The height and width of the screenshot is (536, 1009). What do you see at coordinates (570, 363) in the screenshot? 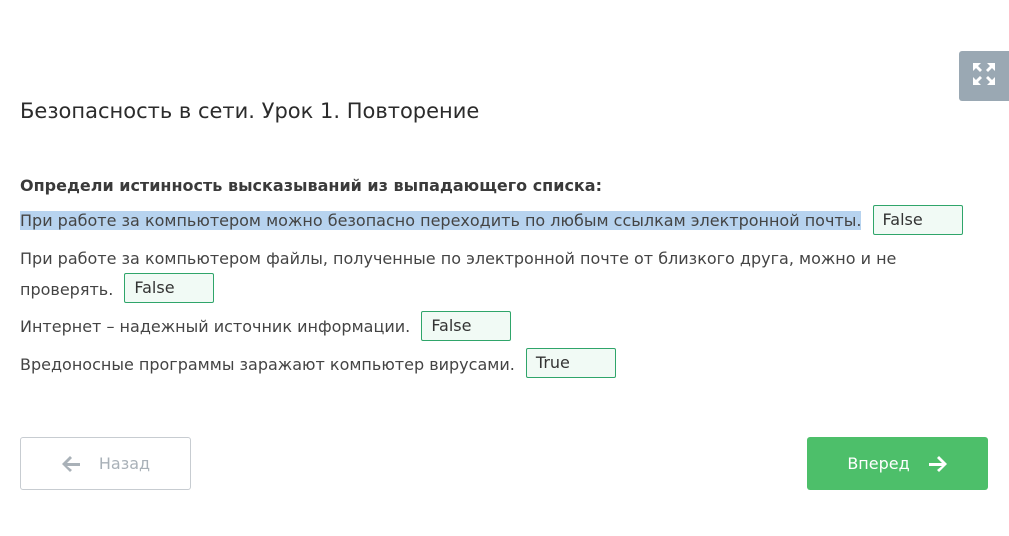
I see `answer-select-4: True` at bounding box center [570, 363].